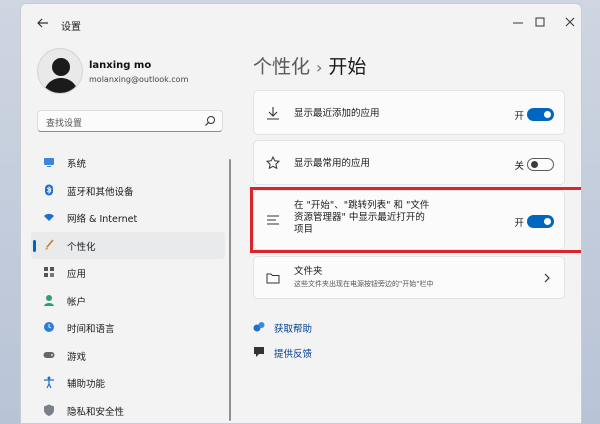 This screenshot has height=424, width=600. I want to click on sidebar-item-system: 系统, so click(128, 163).